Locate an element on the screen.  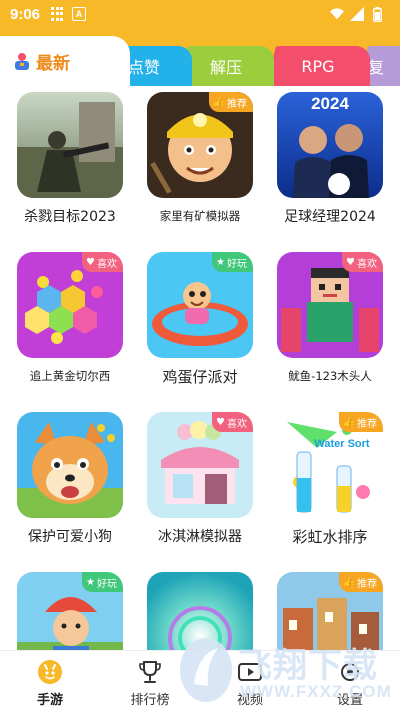
tab-jieya: 解压 is located at coordinates (226, 66).